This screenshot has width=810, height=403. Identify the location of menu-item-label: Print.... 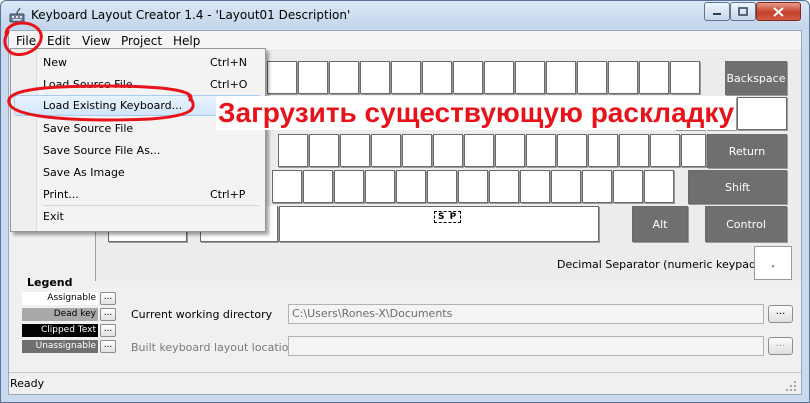
(61, 194).